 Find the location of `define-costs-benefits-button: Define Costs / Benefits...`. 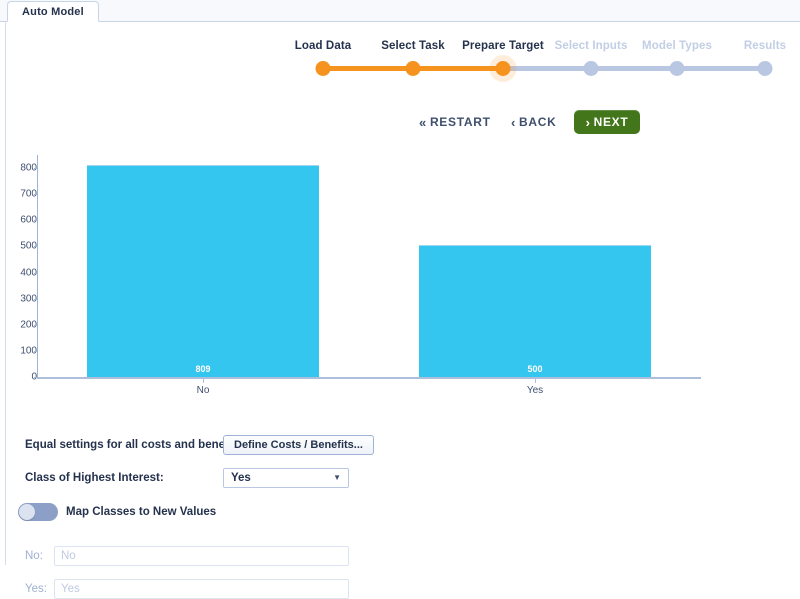

define-costs-benefits-button: Define Costs / Benefits... is located at coordinates (298, 445).